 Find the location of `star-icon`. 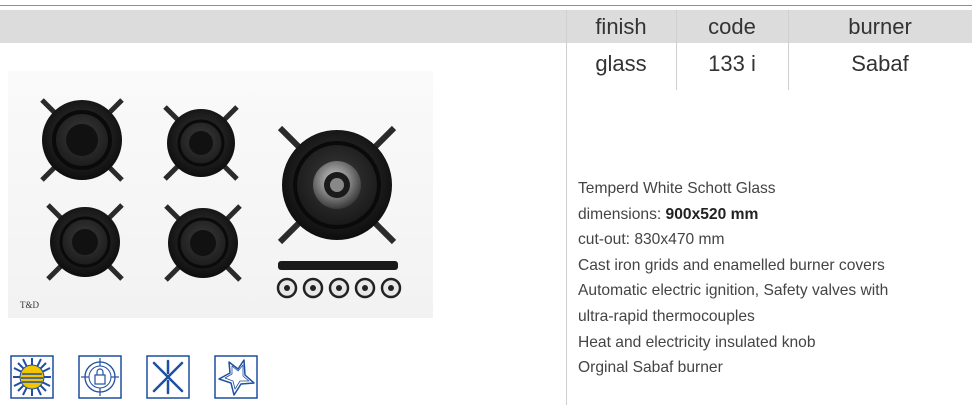

star-icon is located at coordinates (236, 377).